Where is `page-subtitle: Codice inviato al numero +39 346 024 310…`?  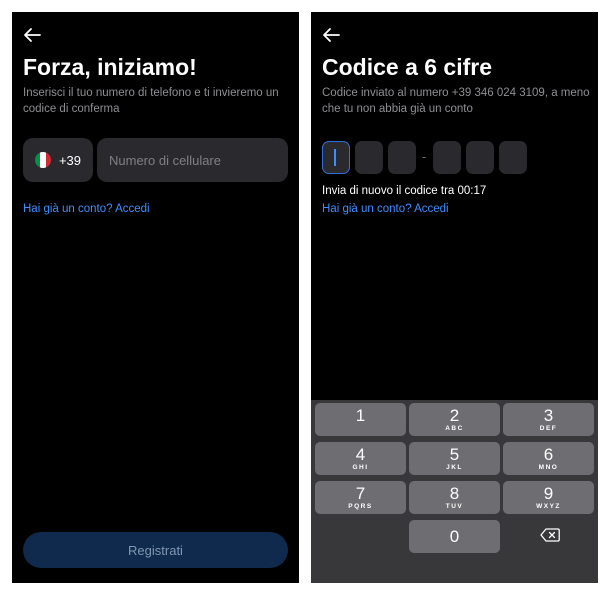 page-subtitle: Codice inviato al numero +39 346 024 310… is located at coordinates (456, 101).